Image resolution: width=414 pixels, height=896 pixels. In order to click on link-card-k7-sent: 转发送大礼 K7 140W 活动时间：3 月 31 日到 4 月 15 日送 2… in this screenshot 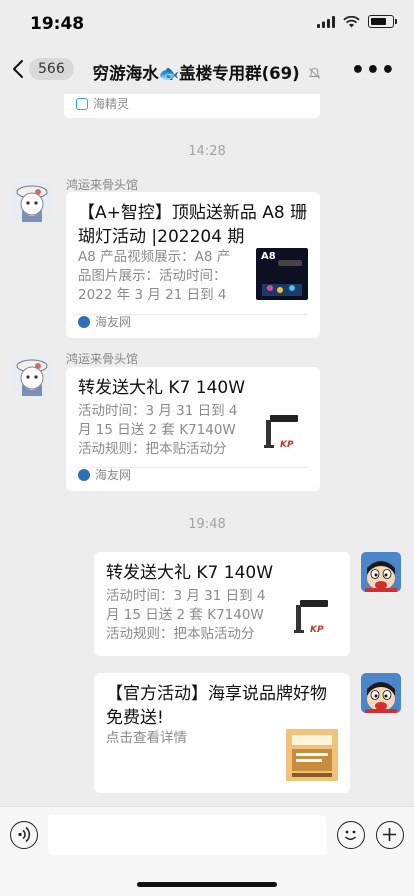, I will do `click(222, 604)`.